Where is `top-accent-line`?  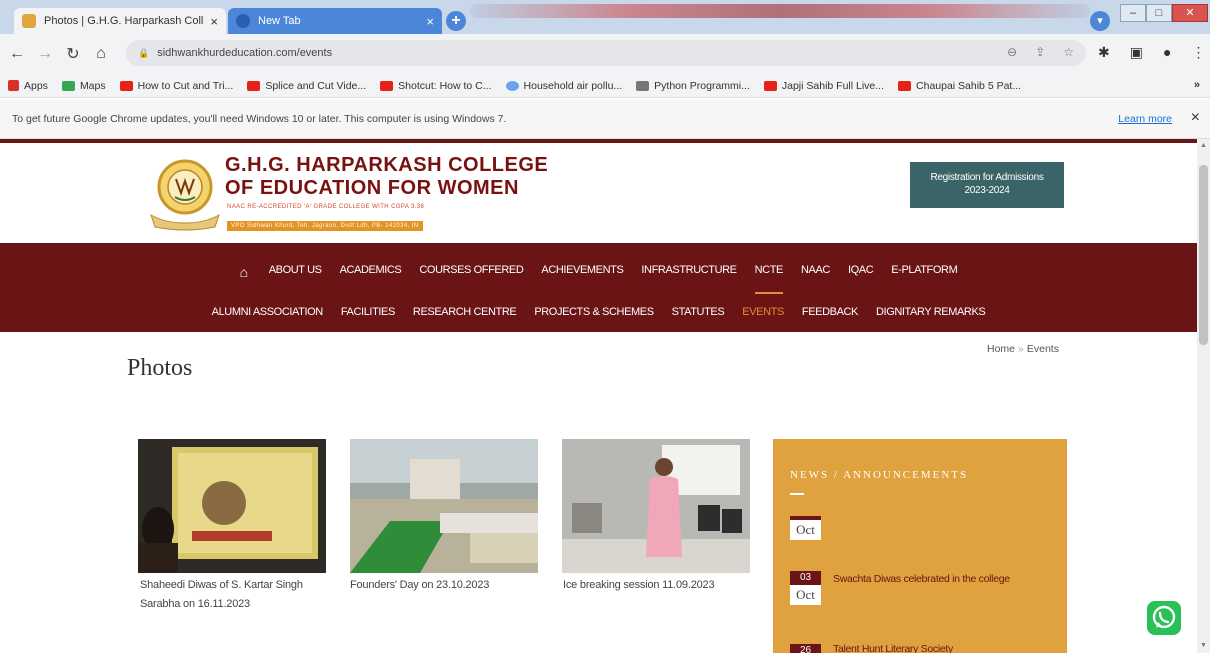 top-accent-line is located at coordinates (598, 141).